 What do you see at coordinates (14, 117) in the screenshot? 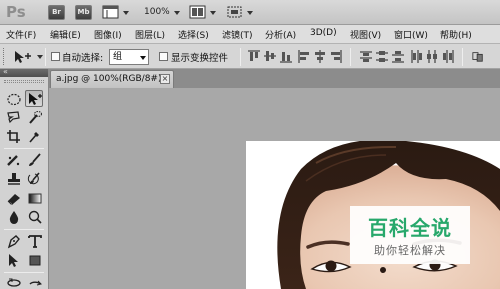
I see `lasso-tool-icon` at bounding box center [14, 117].